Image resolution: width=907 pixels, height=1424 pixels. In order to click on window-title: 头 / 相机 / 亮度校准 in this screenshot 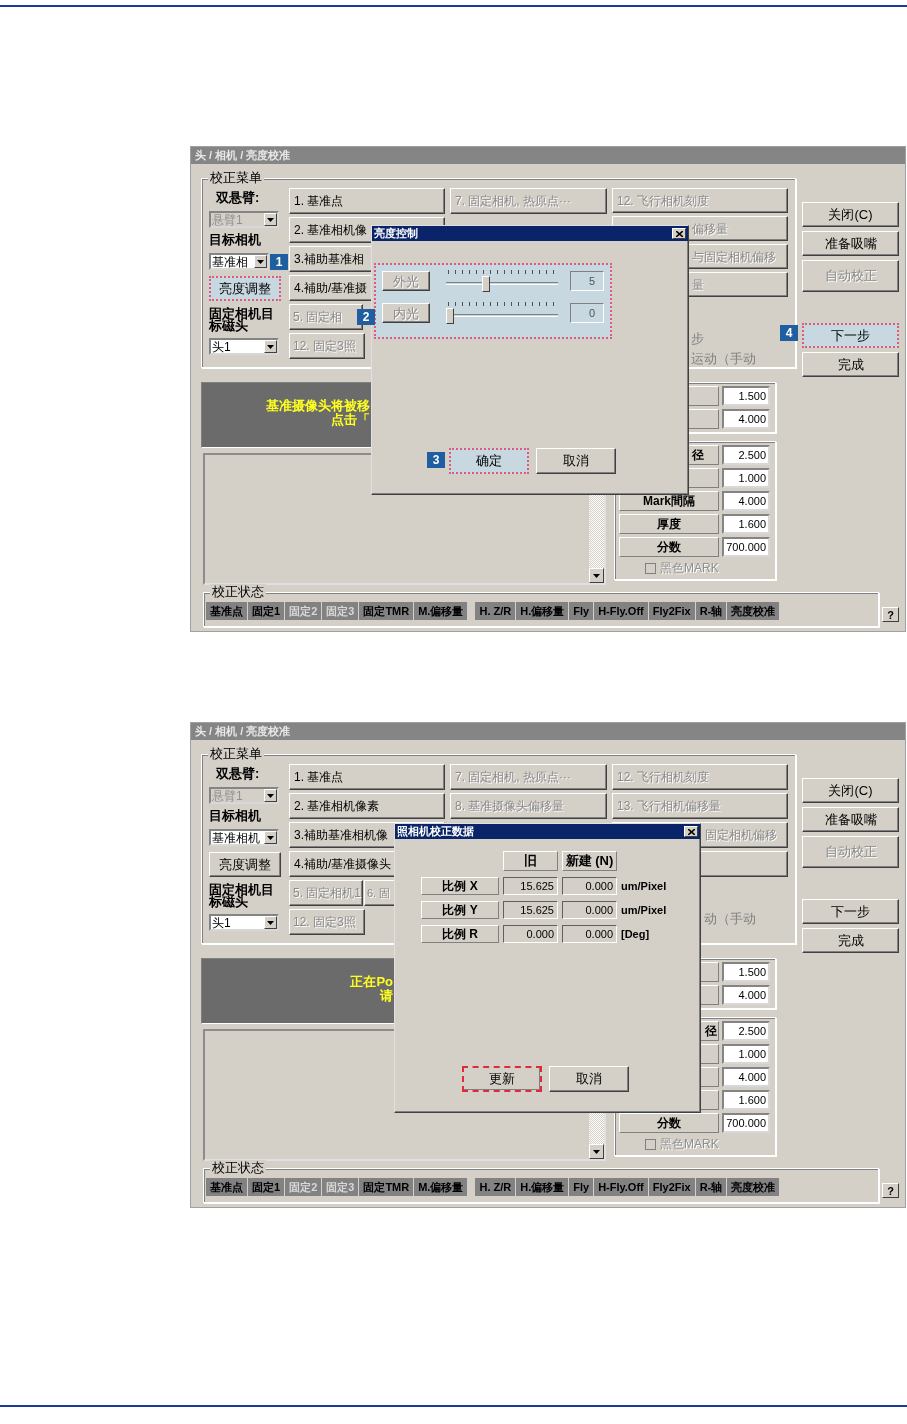, I will do `click(243, 732)`.